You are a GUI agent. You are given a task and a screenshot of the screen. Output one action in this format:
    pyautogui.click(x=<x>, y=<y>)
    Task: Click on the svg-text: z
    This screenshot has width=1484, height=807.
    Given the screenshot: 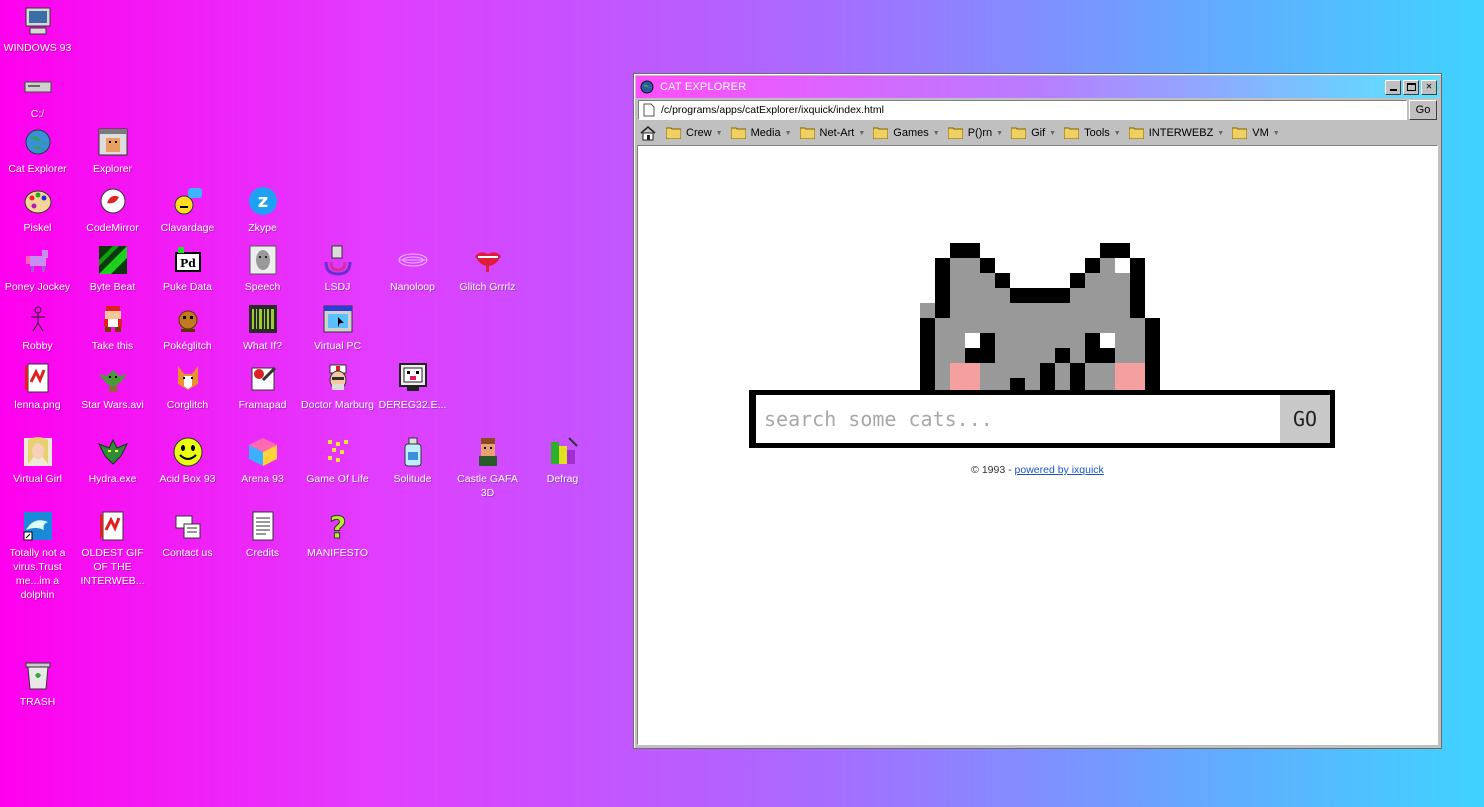 What is the action you would take?
    pyautogui.click(x=262, y=201)
    